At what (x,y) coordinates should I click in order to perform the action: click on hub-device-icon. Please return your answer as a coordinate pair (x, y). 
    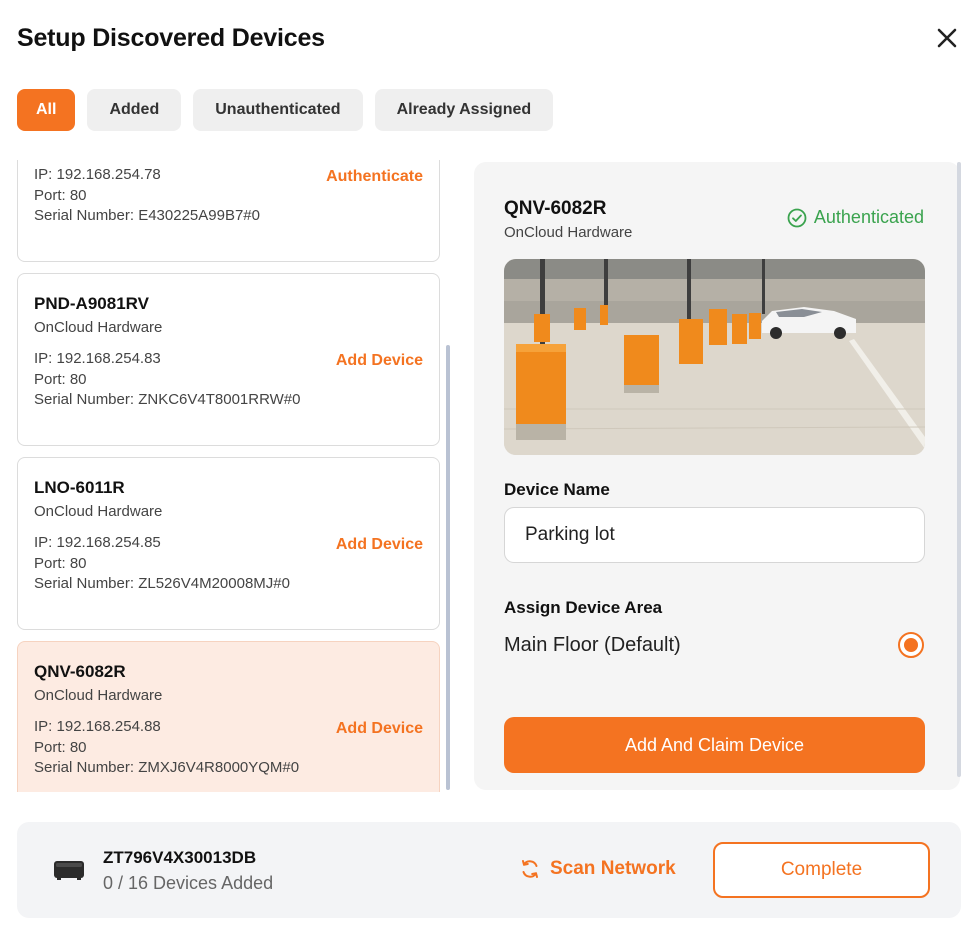
    Looking at the image, I should click on (69, 870).